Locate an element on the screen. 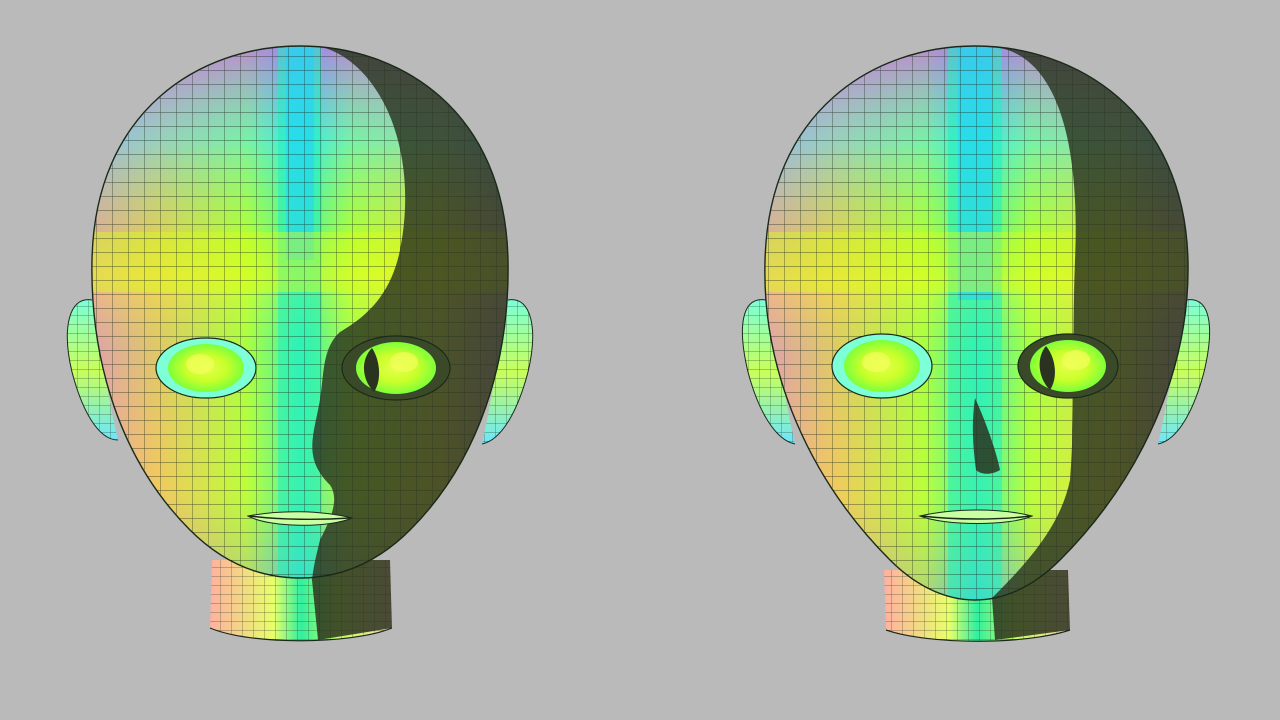 This screenshot has width=1280, height=720. eye-right-head-right is located at coordinates (1068, 366).